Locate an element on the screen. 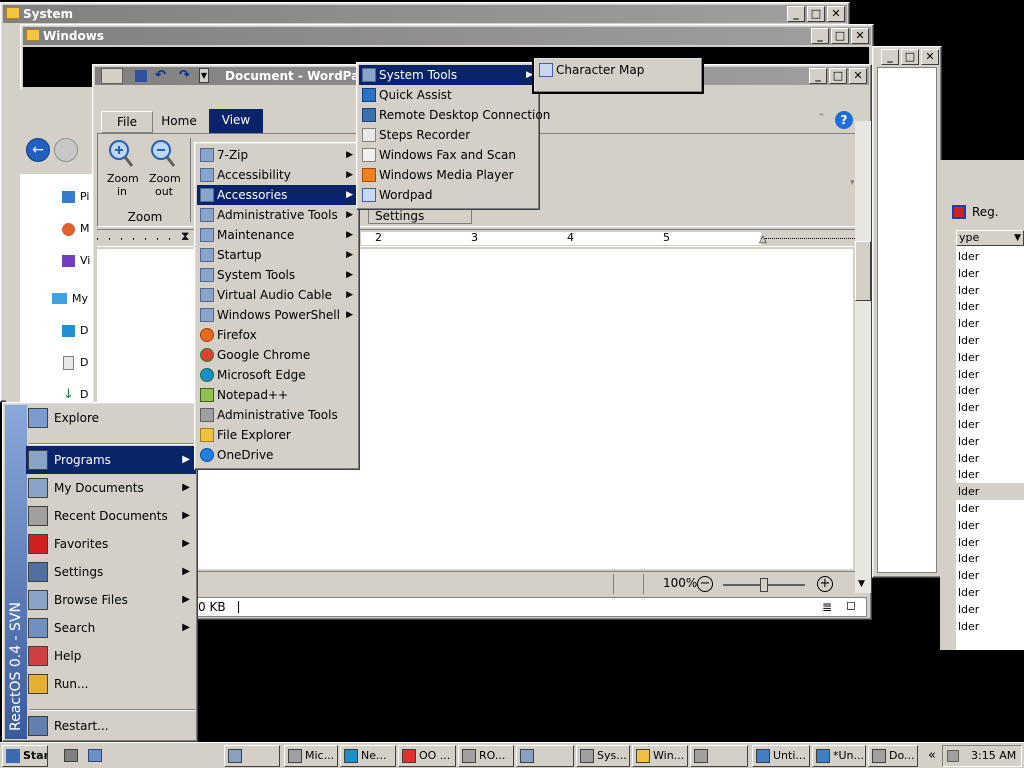 This screenshot has width=1024, height=768. type-column-header: ype ▼ is located at coordinates (990, 238).